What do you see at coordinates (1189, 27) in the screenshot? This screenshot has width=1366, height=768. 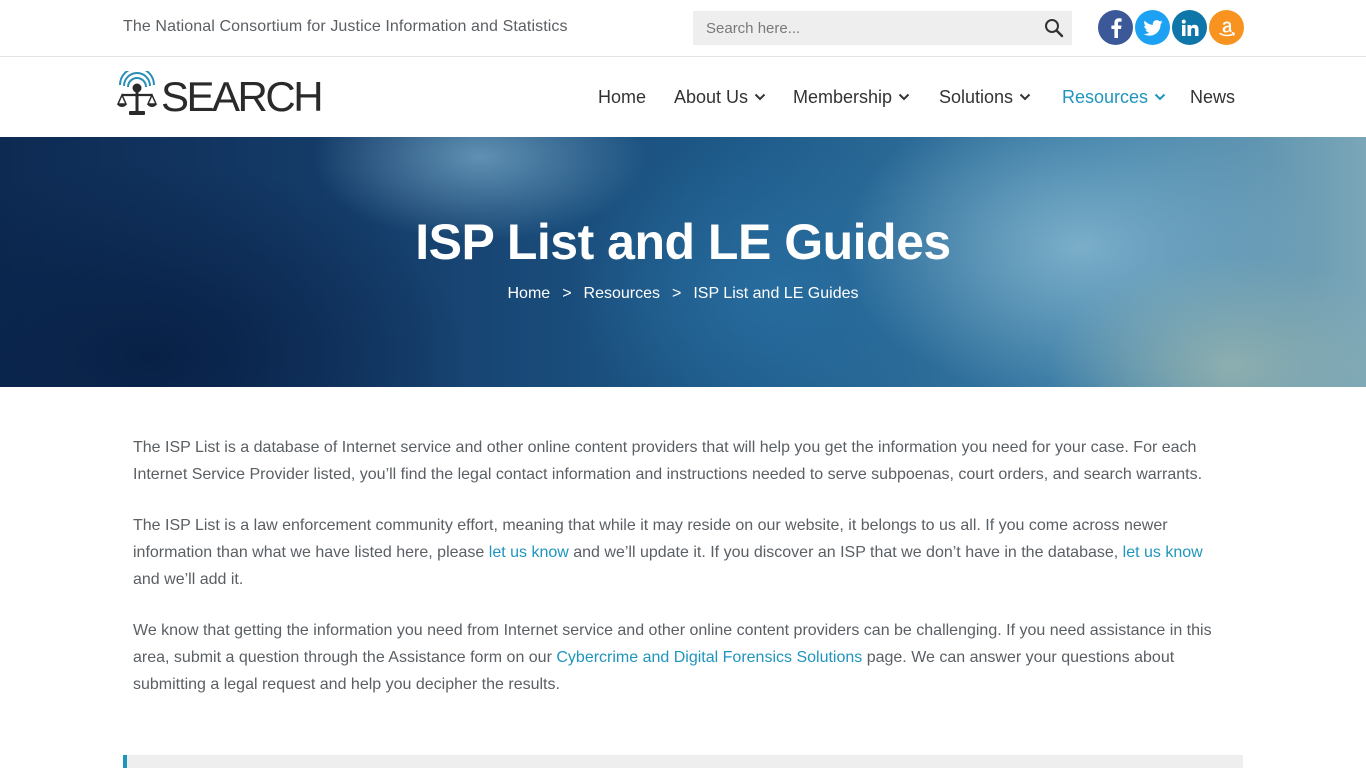 I see `linkedin-icon` at bounding box center [1189, 27].